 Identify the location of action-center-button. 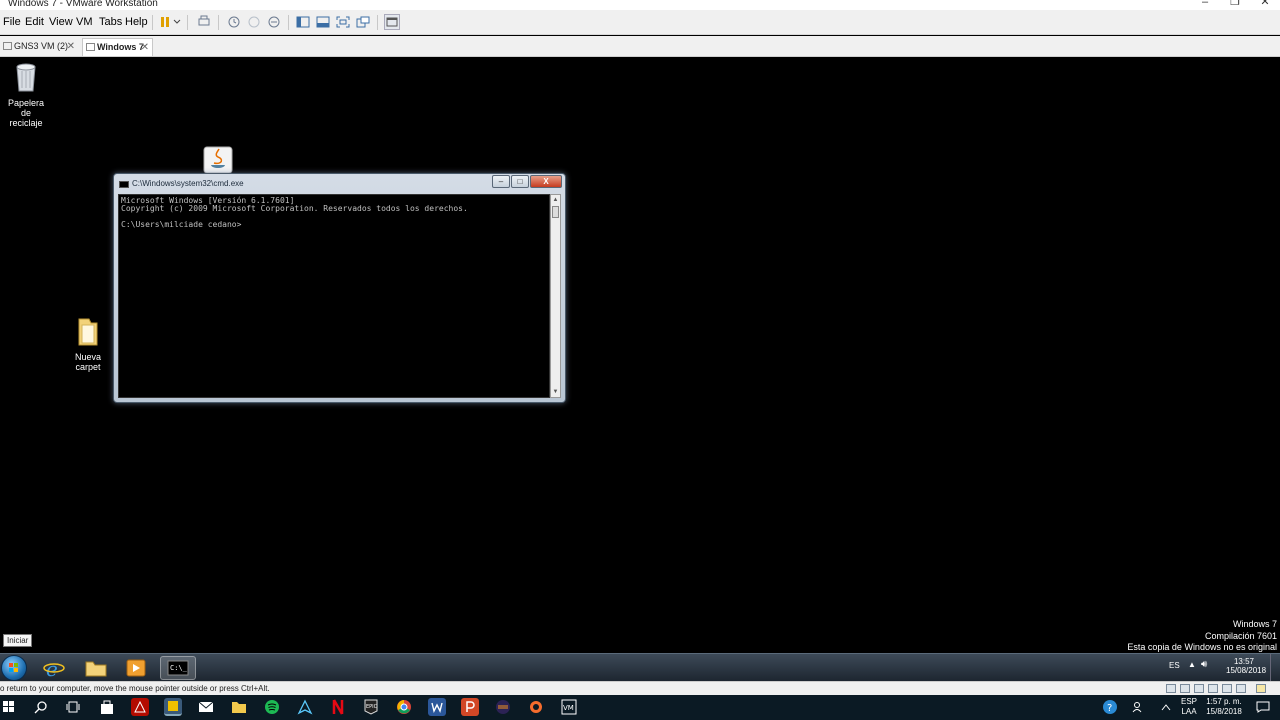
(1263, 707).